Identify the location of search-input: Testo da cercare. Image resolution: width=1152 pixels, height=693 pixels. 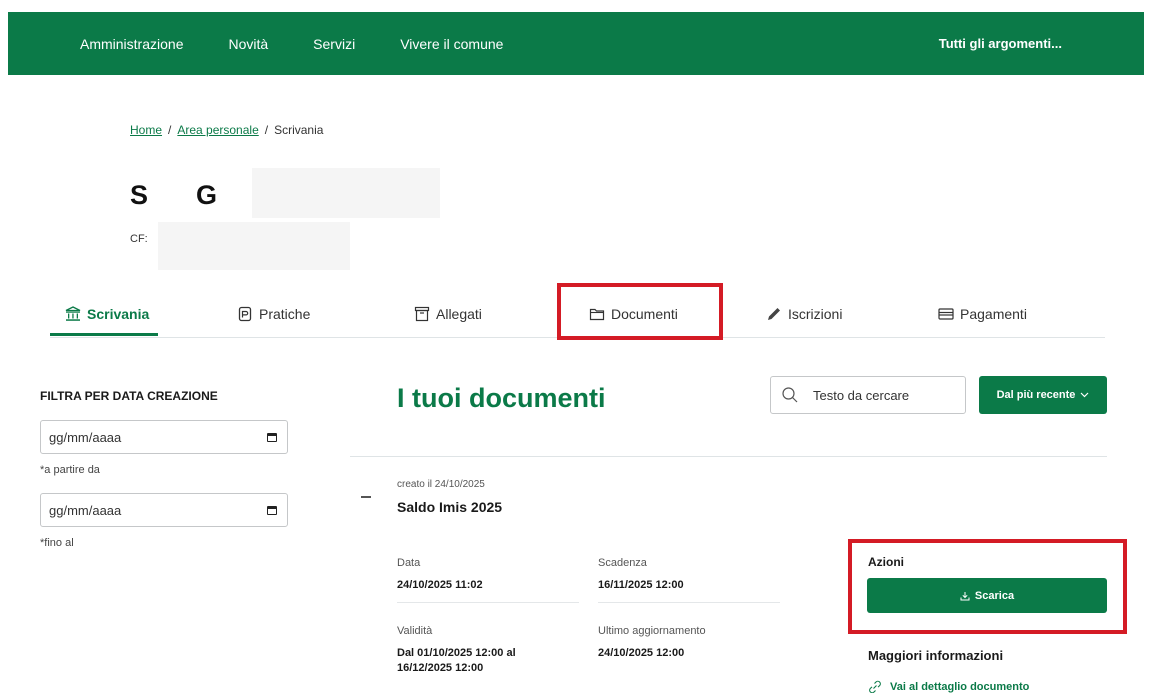
(868, 395).